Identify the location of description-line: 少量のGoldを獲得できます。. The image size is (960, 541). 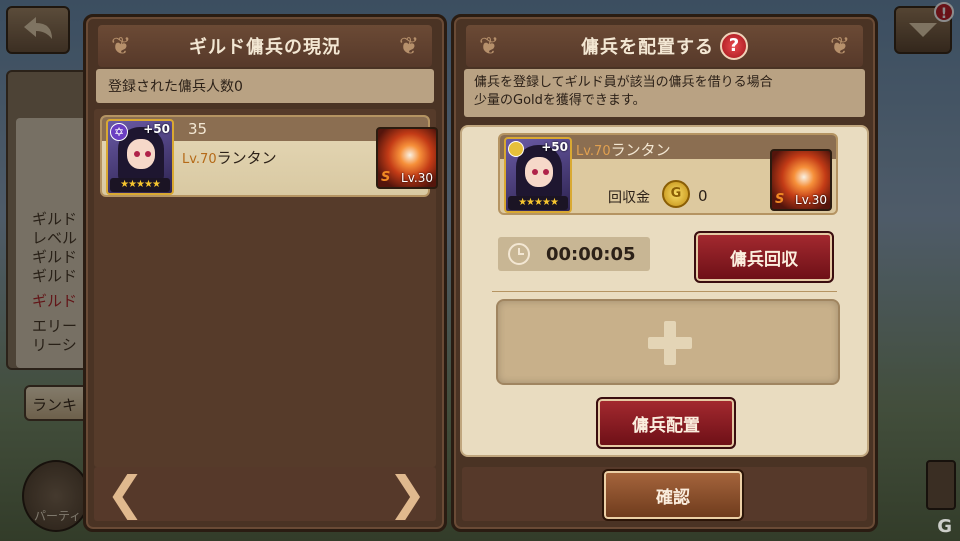
(560, 100).